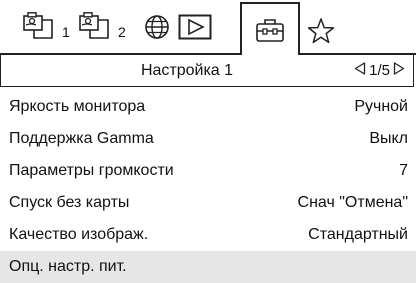 This screenshot has width=416, height=283. I want to click on setting-row-gamma-assist: Поддержка Gamma Выкл, so click(208, 139).